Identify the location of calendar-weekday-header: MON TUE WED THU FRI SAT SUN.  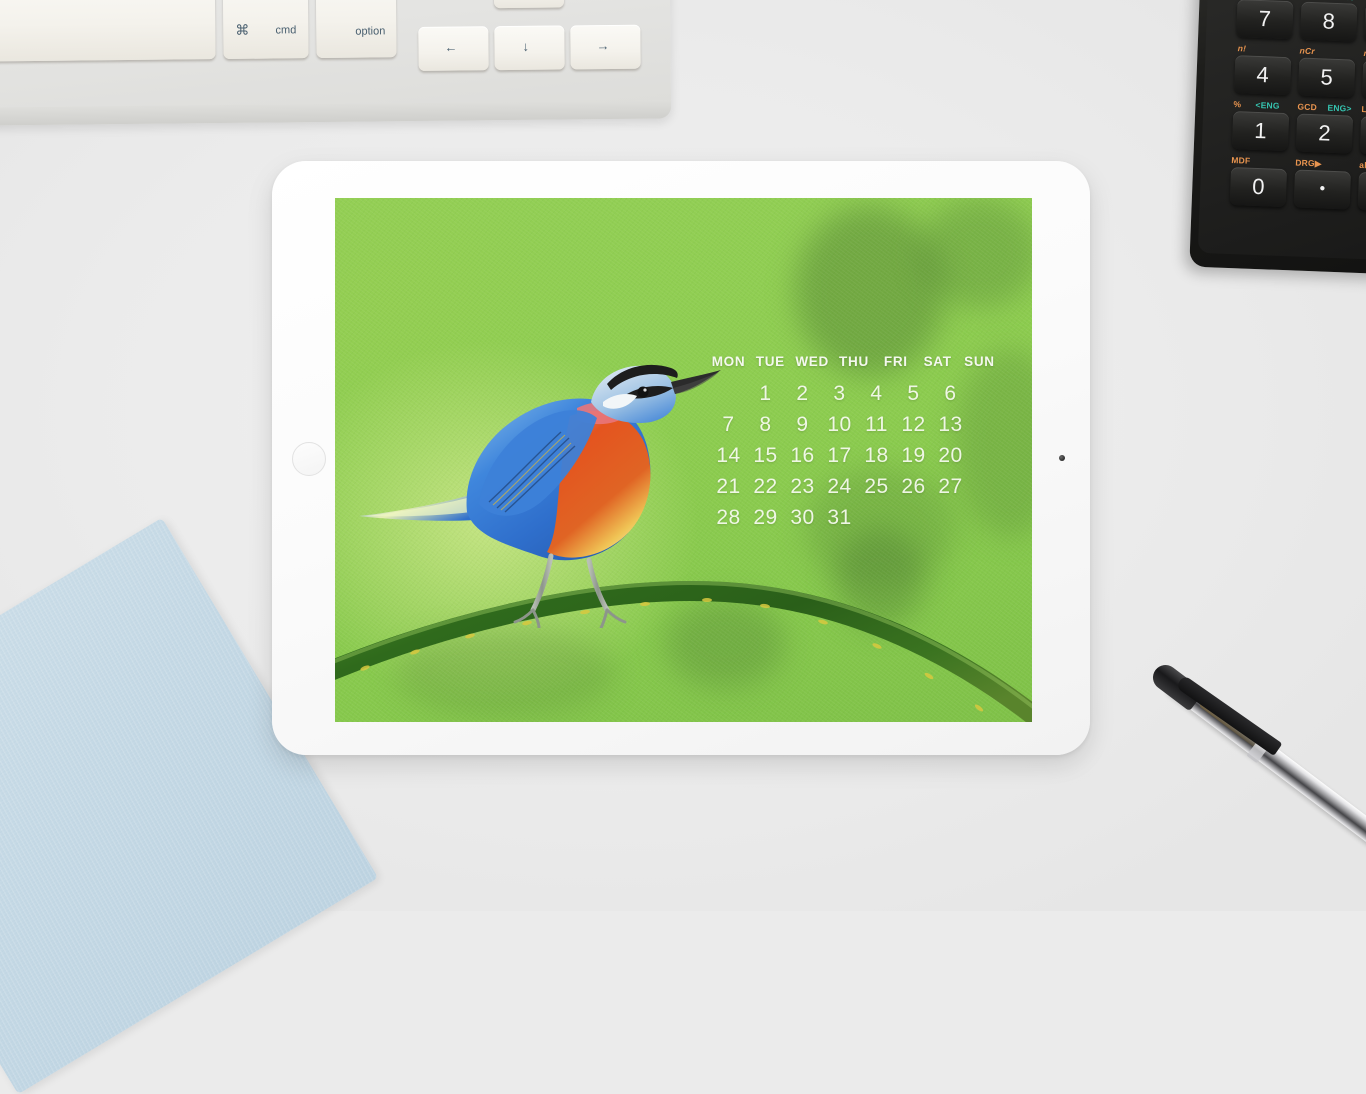
(854, 361).